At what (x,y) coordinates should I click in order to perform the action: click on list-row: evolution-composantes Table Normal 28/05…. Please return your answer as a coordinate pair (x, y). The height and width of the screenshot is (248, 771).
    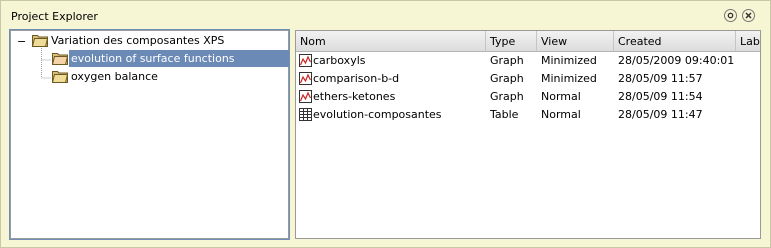
    Looking at the image, I should click on (528, 115).